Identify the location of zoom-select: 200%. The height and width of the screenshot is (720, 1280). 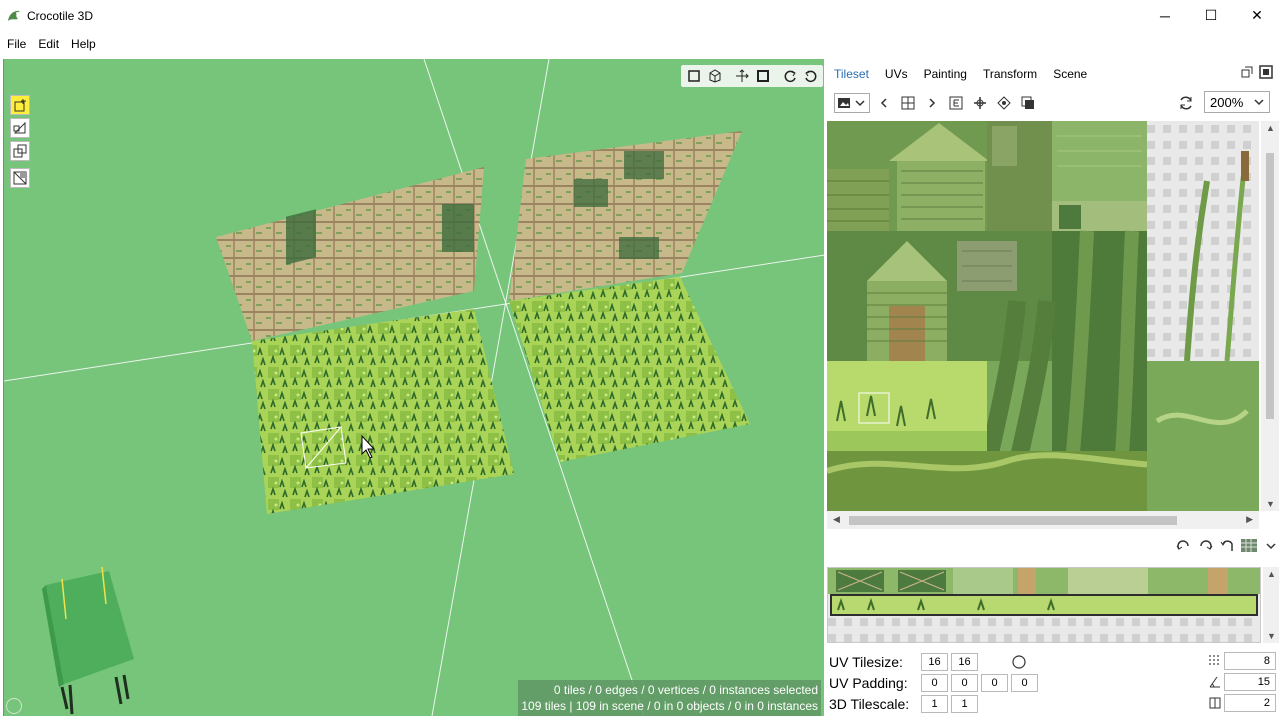
(1237, 102).